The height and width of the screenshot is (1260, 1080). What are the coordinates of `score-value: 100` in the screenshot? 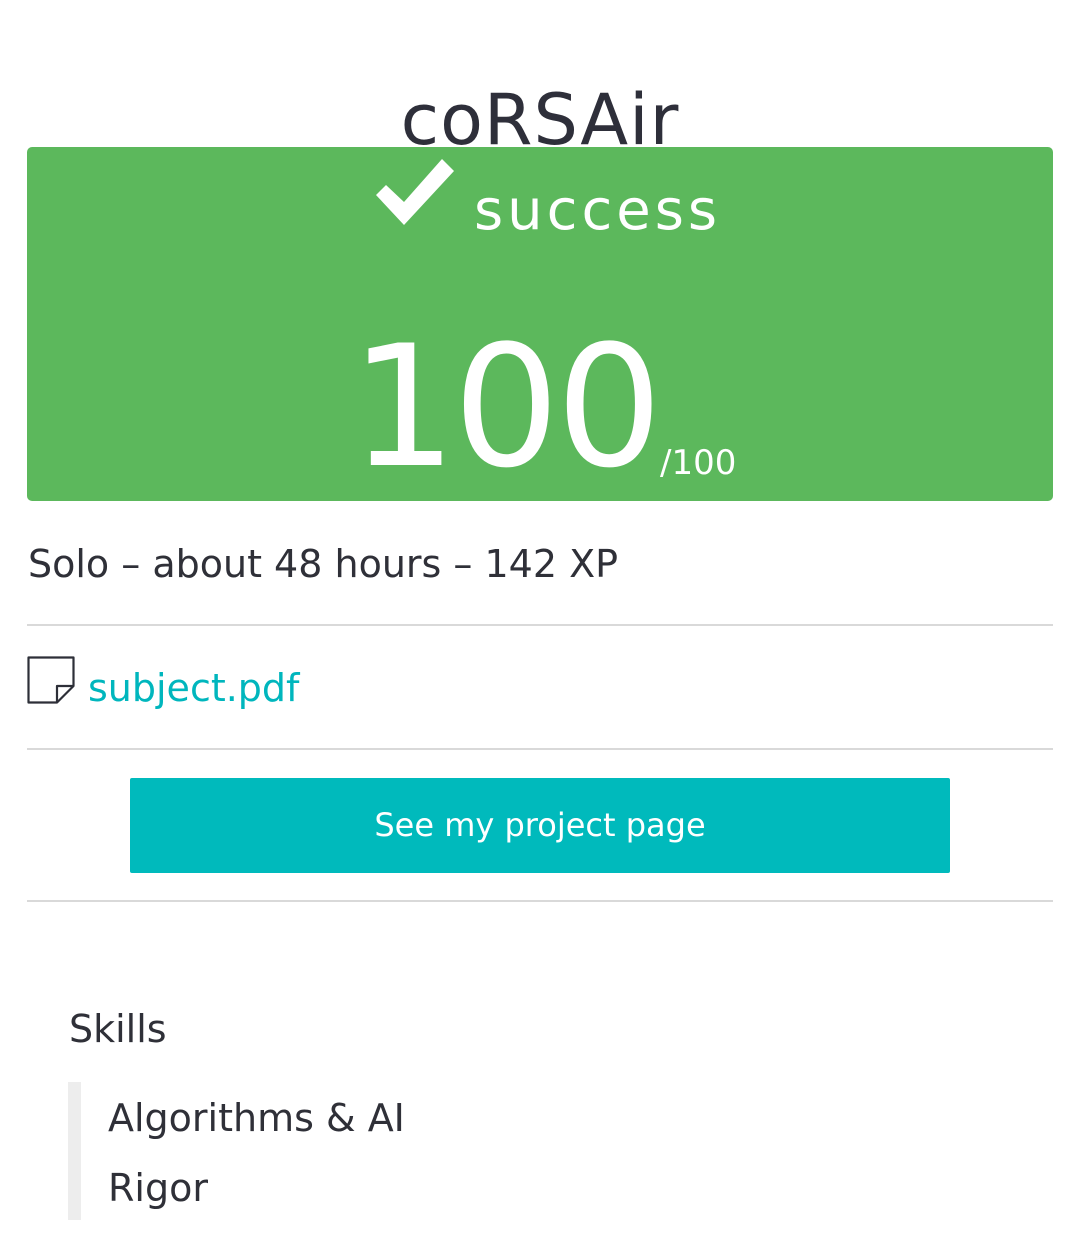 It's located at (506, 407).